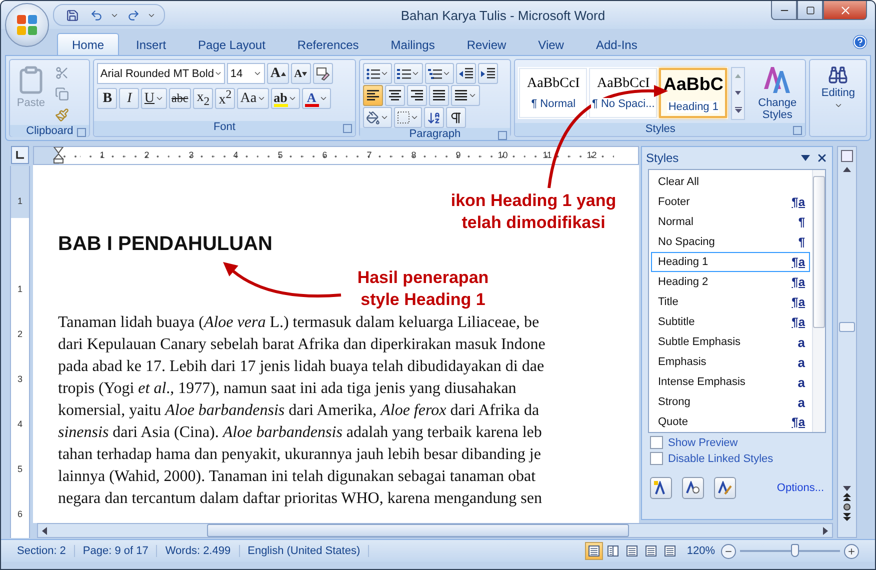 The width and height of the screenshot is (876, 570). Describe the element at coordinates (253, 98) in the screenshot. I see `format-button: Aa` at that location.